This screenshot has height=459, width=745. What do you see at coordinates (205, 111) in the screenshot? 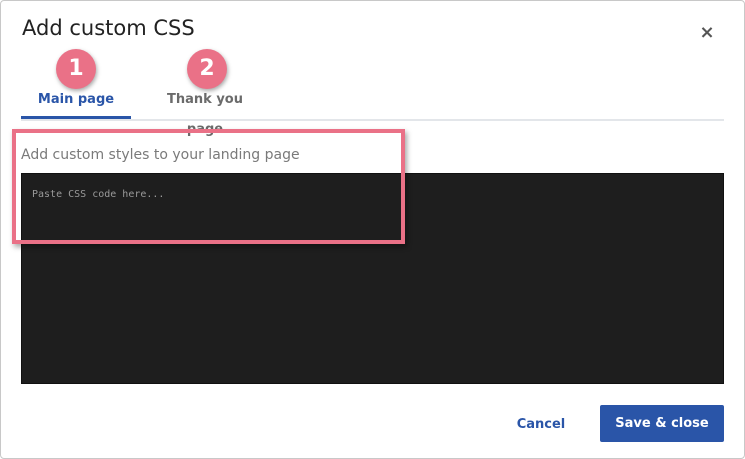
I see `tab-thank-you-page: Thank you page` at bounding box center [205, 111].